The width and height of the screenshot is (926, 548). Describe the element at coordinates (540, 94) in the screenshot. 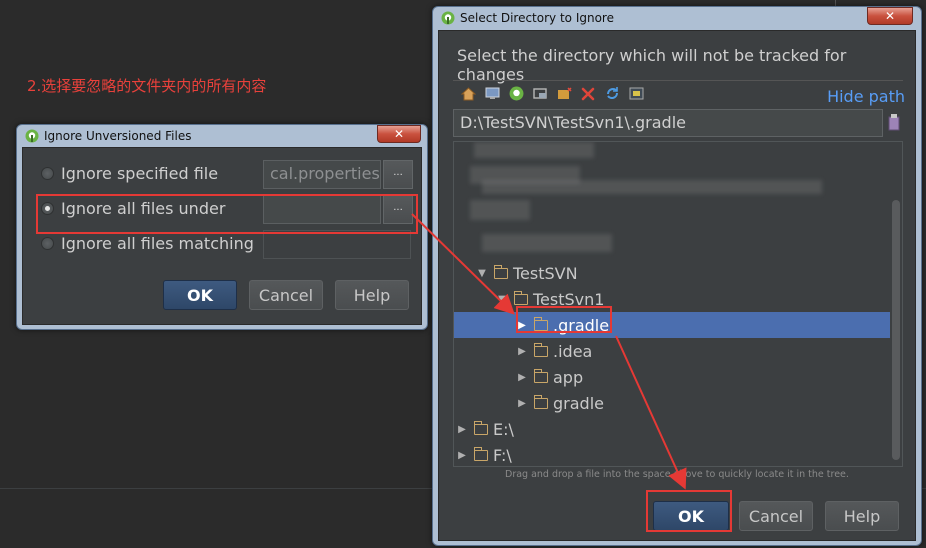

I see `module-icon` at that location.